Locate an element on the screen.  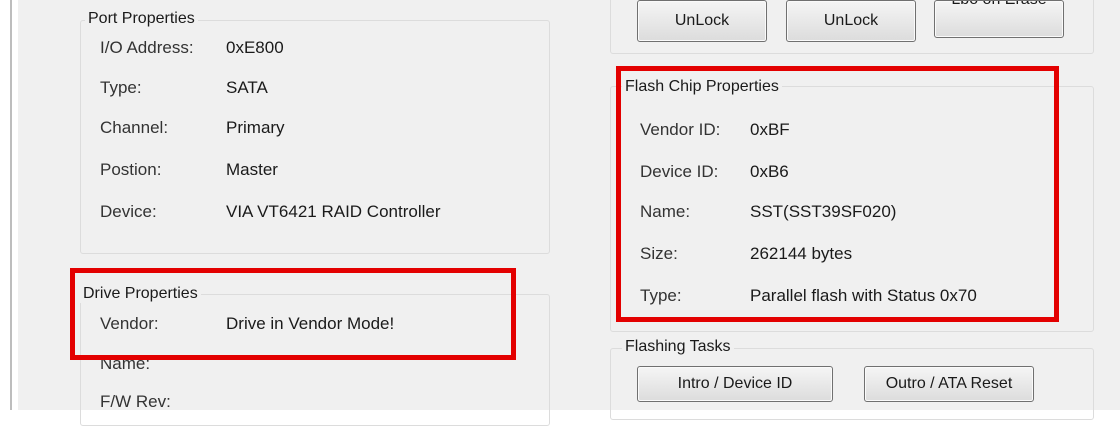
port-properties-title: Port Properties is located at coordinates (141, 19).